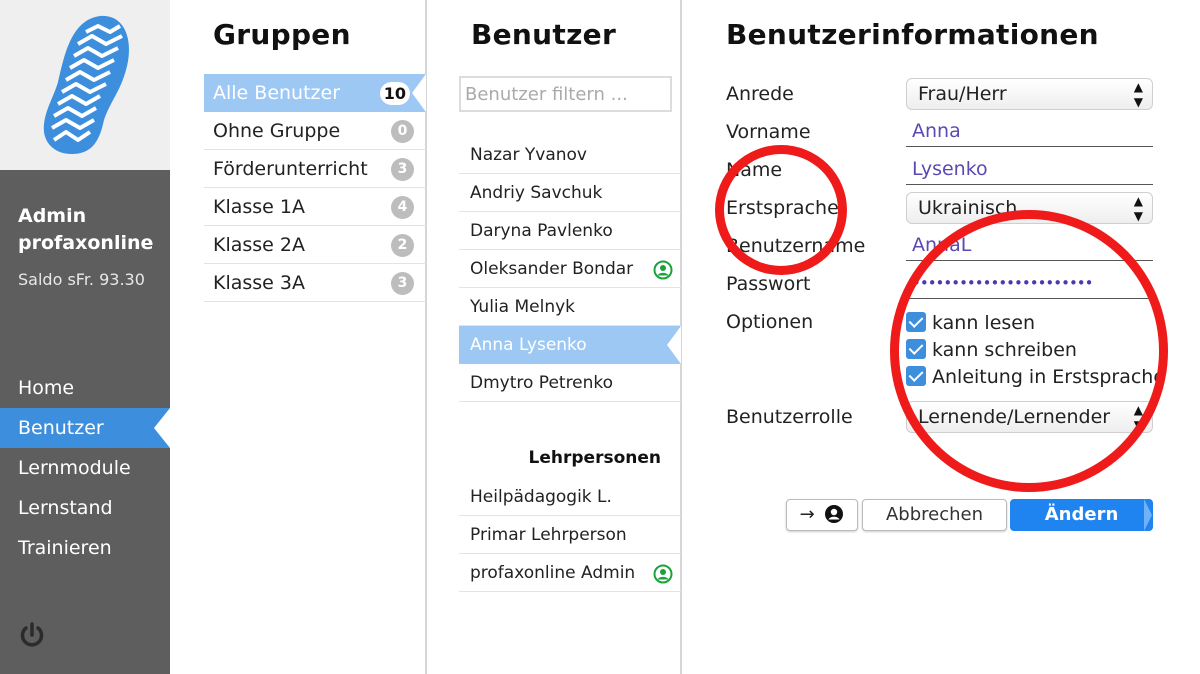 This screenshot has width=1200, height=674. Describe the element at coordinates (277, 131) in the screenshot. I see `group-label: Ohne Gruppe` at that location.